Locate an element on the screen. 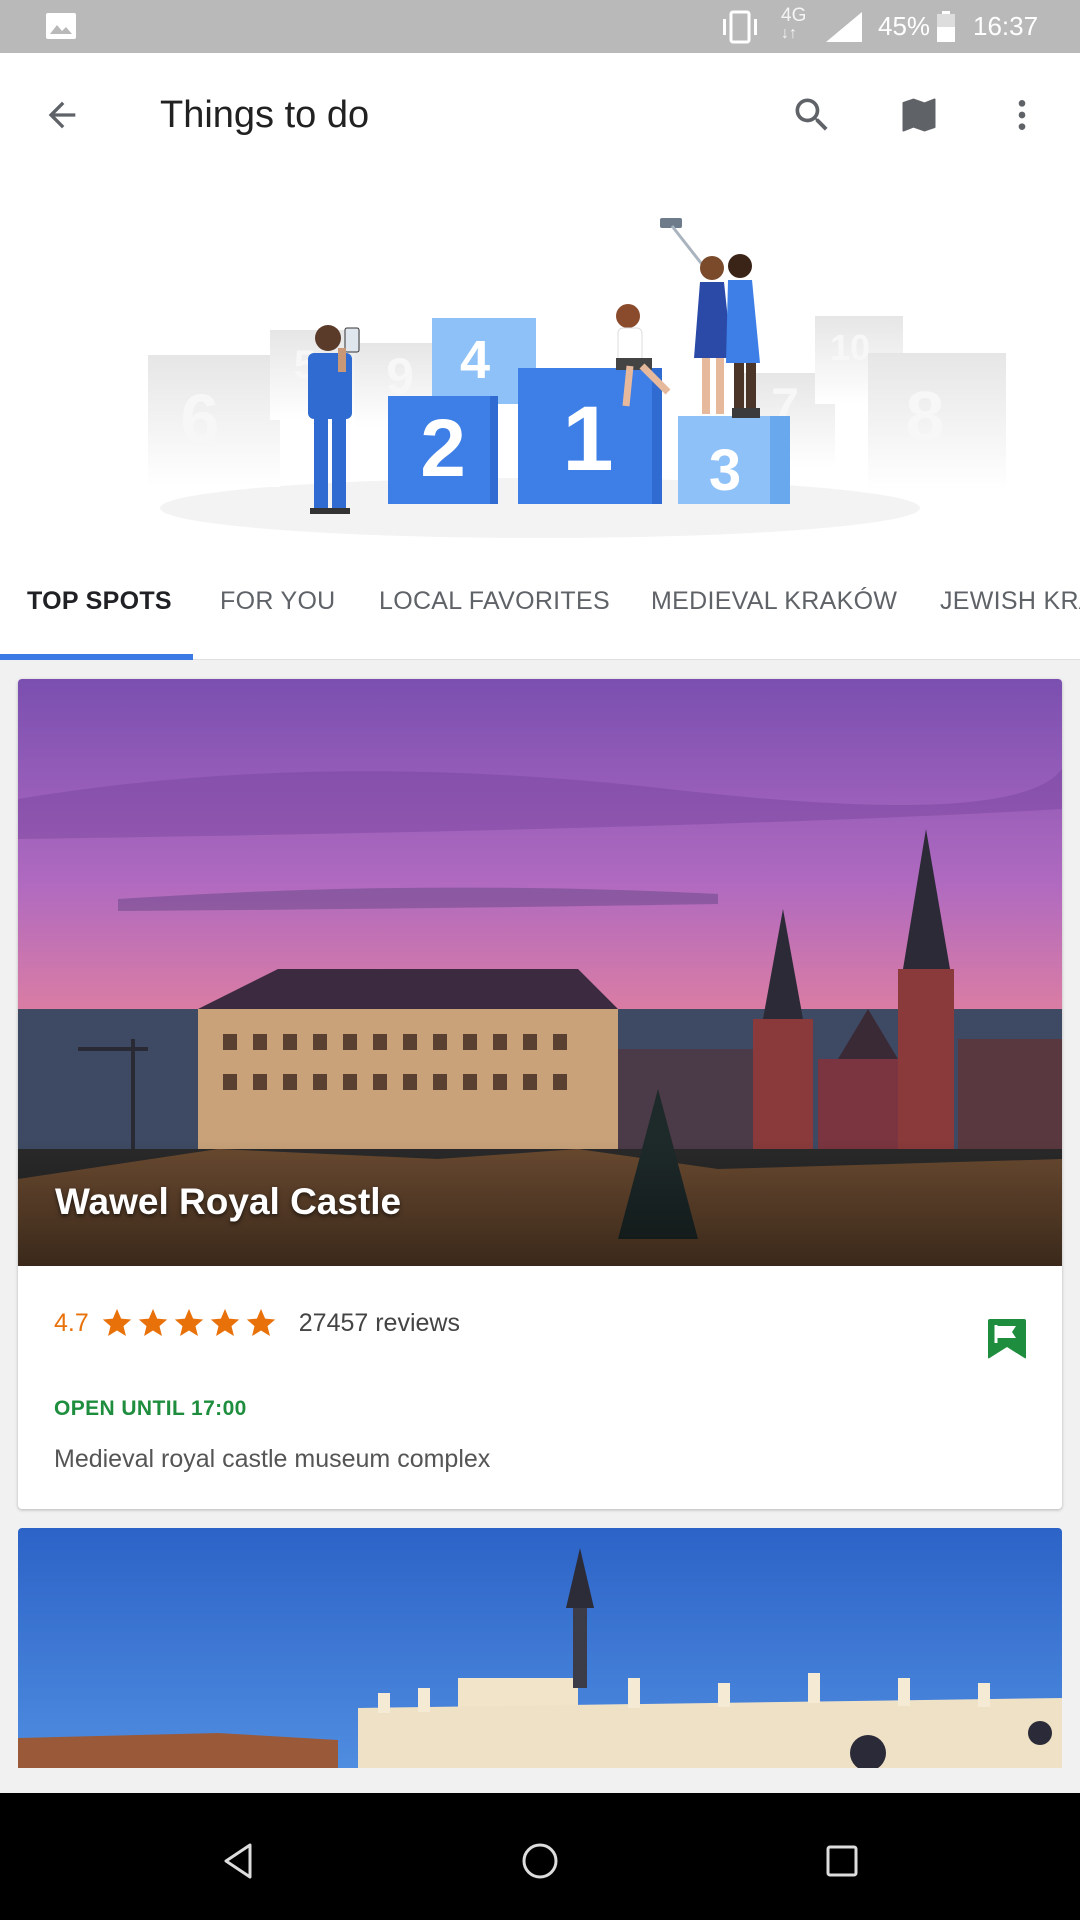 The image size is (1080, 1920). search-icon is located at coordinates (811, 114).